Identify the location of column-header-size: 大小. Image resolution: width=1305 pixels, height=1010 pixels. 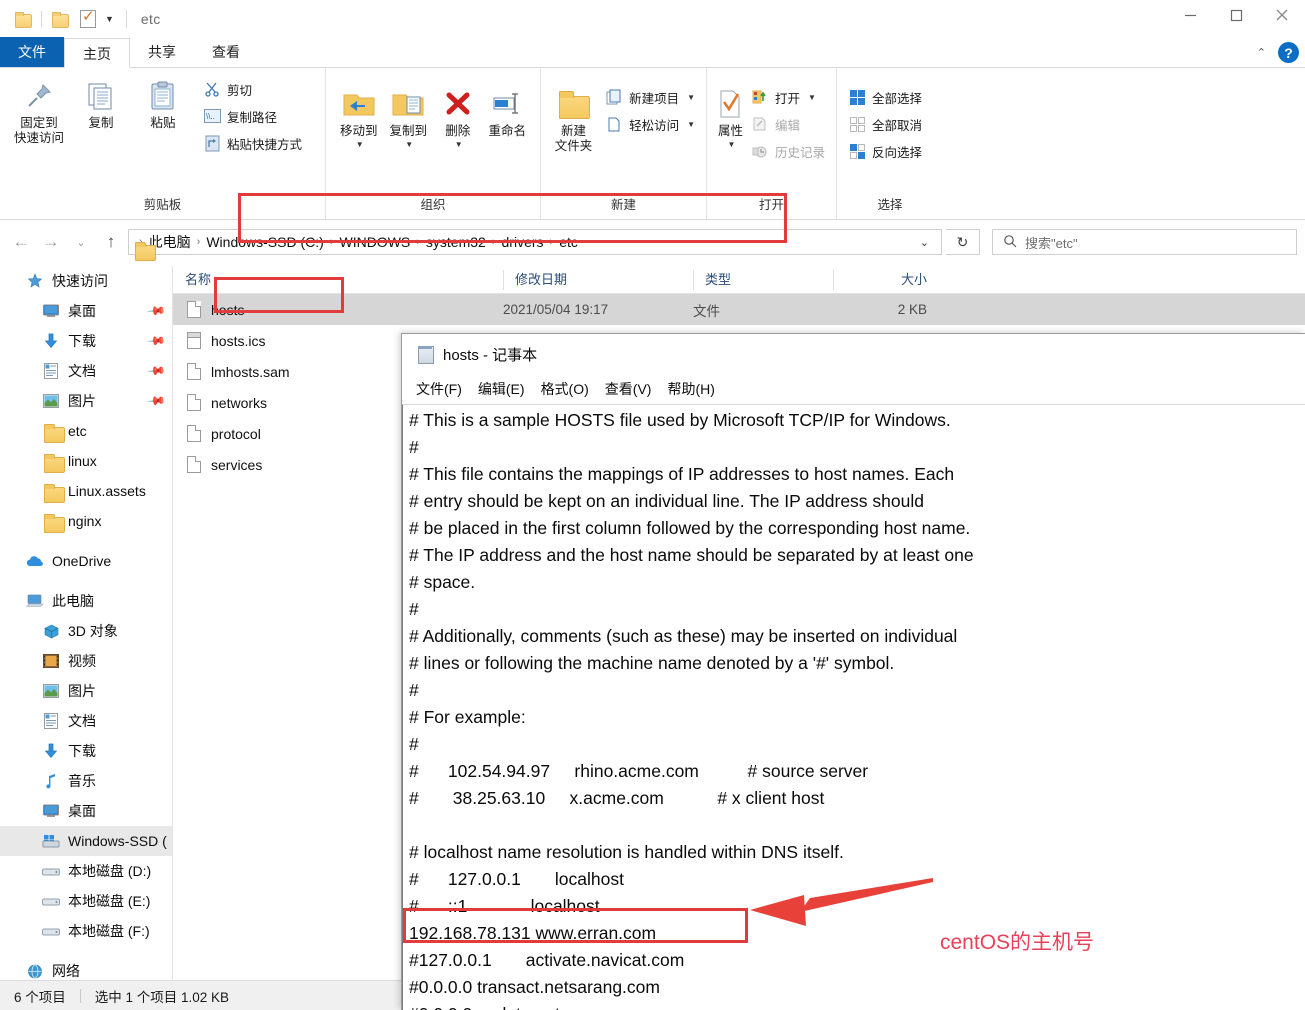
(887, 280).